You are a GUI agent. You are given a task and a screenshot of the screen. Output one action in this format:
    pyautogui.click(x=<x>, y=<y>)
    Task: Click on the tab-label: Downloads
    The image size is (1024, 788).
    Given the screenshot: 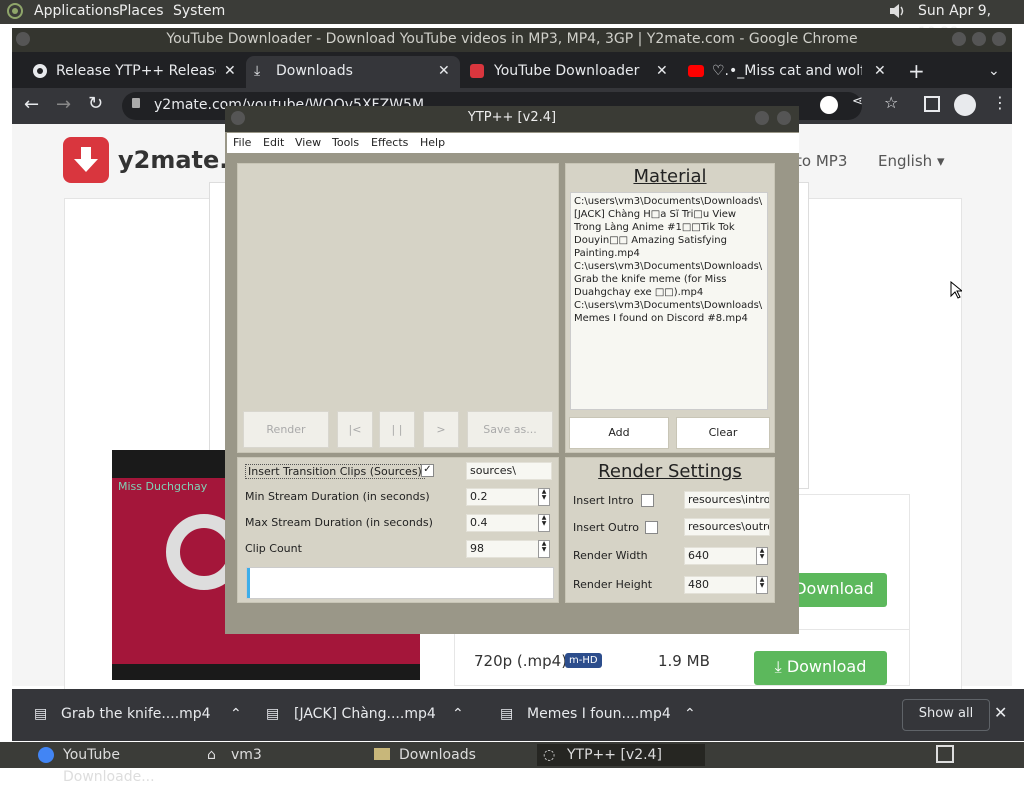 What is the action you would take?
    pyautogui.click(x=314, y=71)
    